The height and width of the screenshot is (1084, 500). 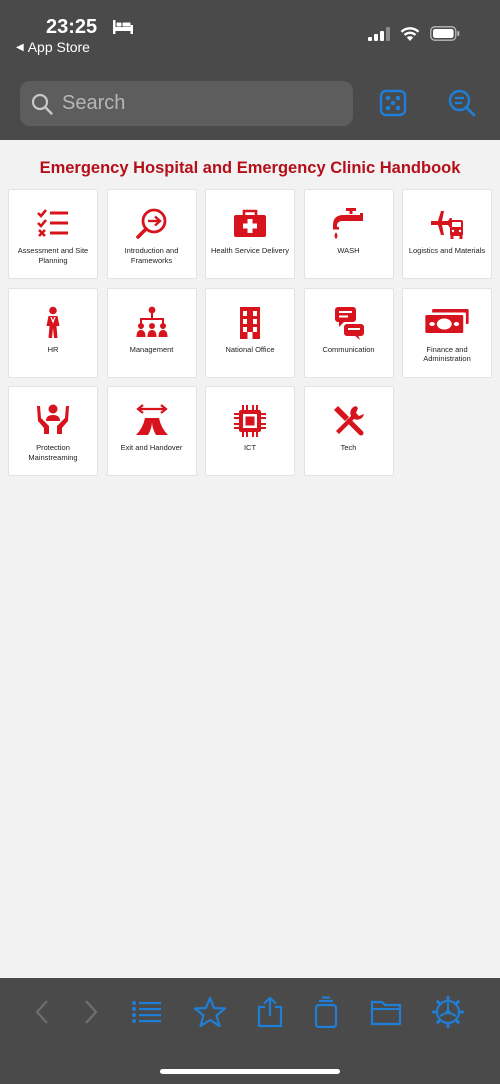 I want to click on tile-label: ICT, so click(x=250, y=447).